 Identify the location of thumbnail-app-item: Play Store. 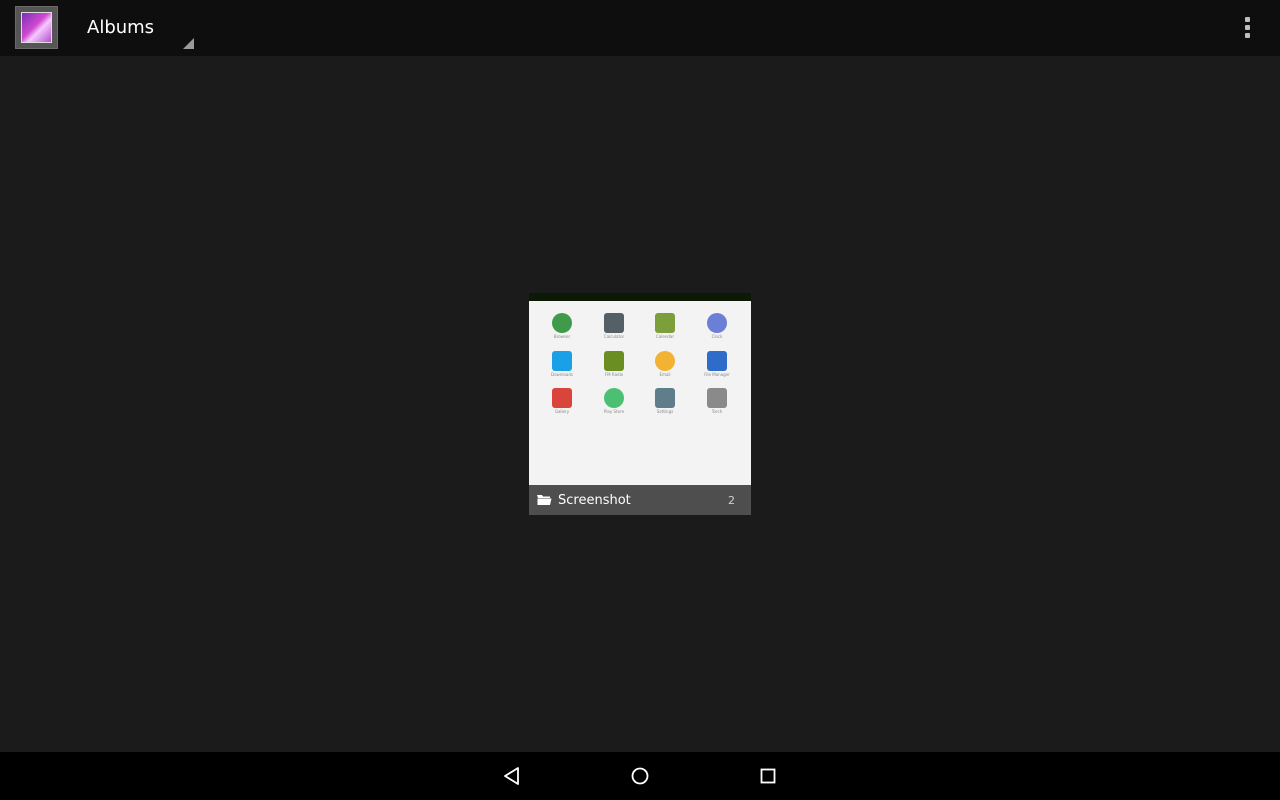
(614, 399).